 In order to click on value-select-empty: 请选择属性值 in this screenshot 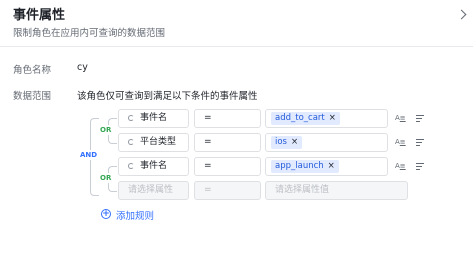, I will do `click(336, 190)`.